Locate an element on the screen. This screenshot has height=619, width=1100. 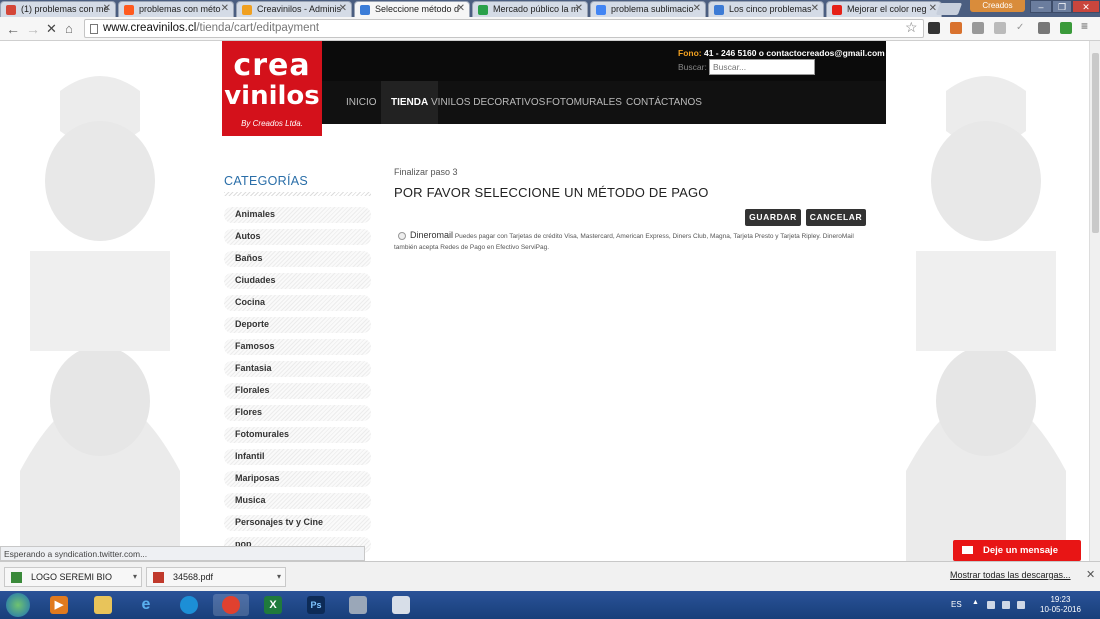
category-item: Cocina is located at coordinates (297, 303).